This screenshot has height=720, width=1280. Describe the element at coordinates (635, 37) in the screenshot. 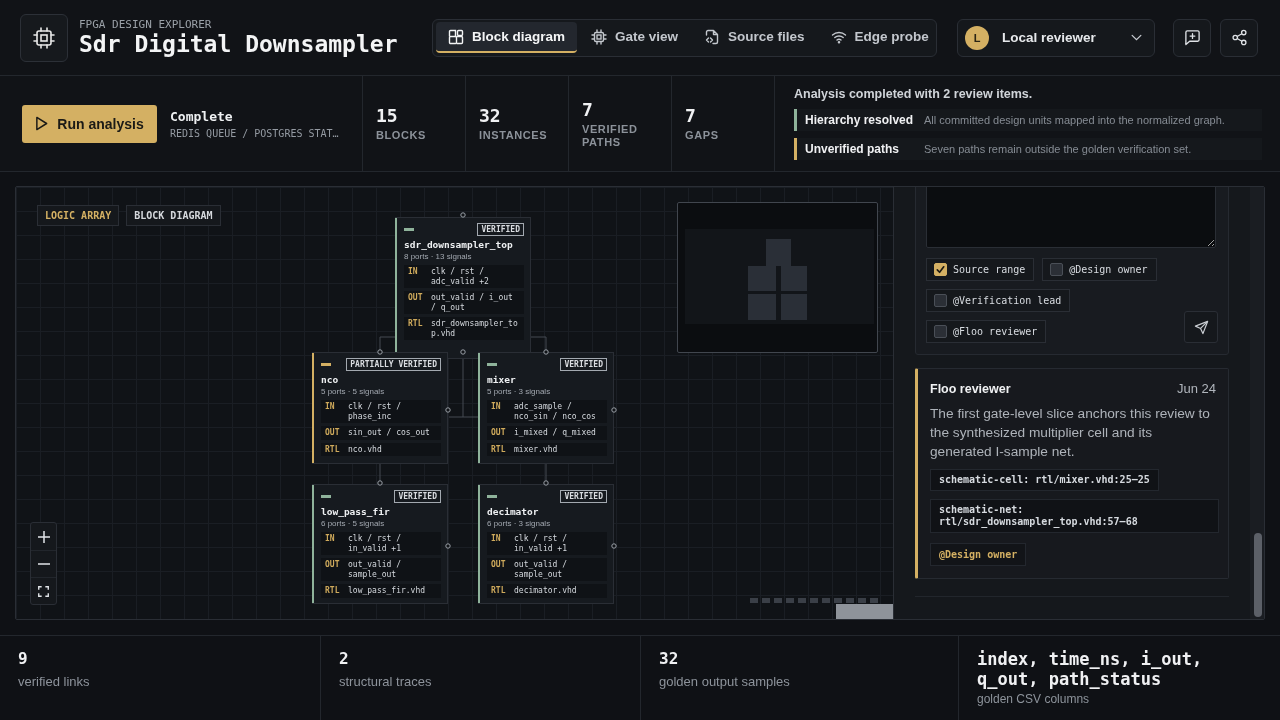

I see `view-tab: Gate view` at that location.